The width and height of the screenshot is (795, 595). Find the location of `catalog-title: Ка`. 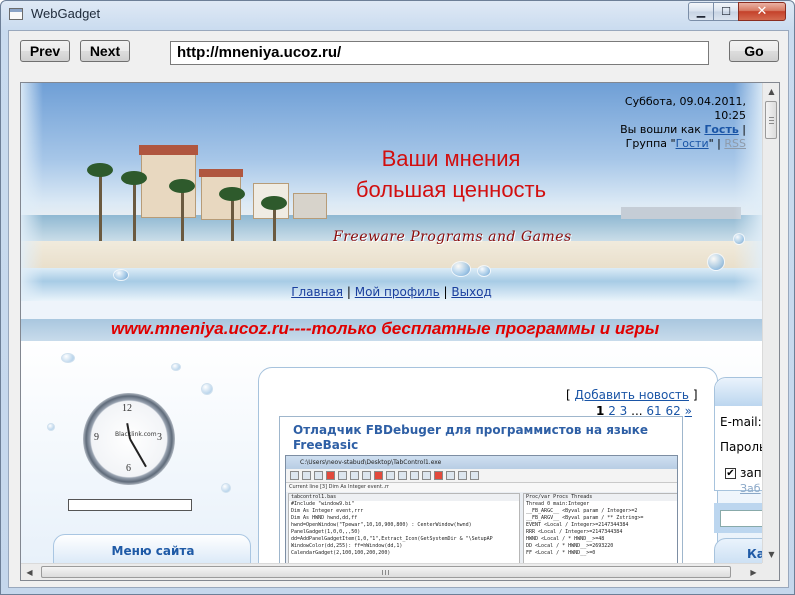

catalog-title: Ка is located at coordinates (754, 554).